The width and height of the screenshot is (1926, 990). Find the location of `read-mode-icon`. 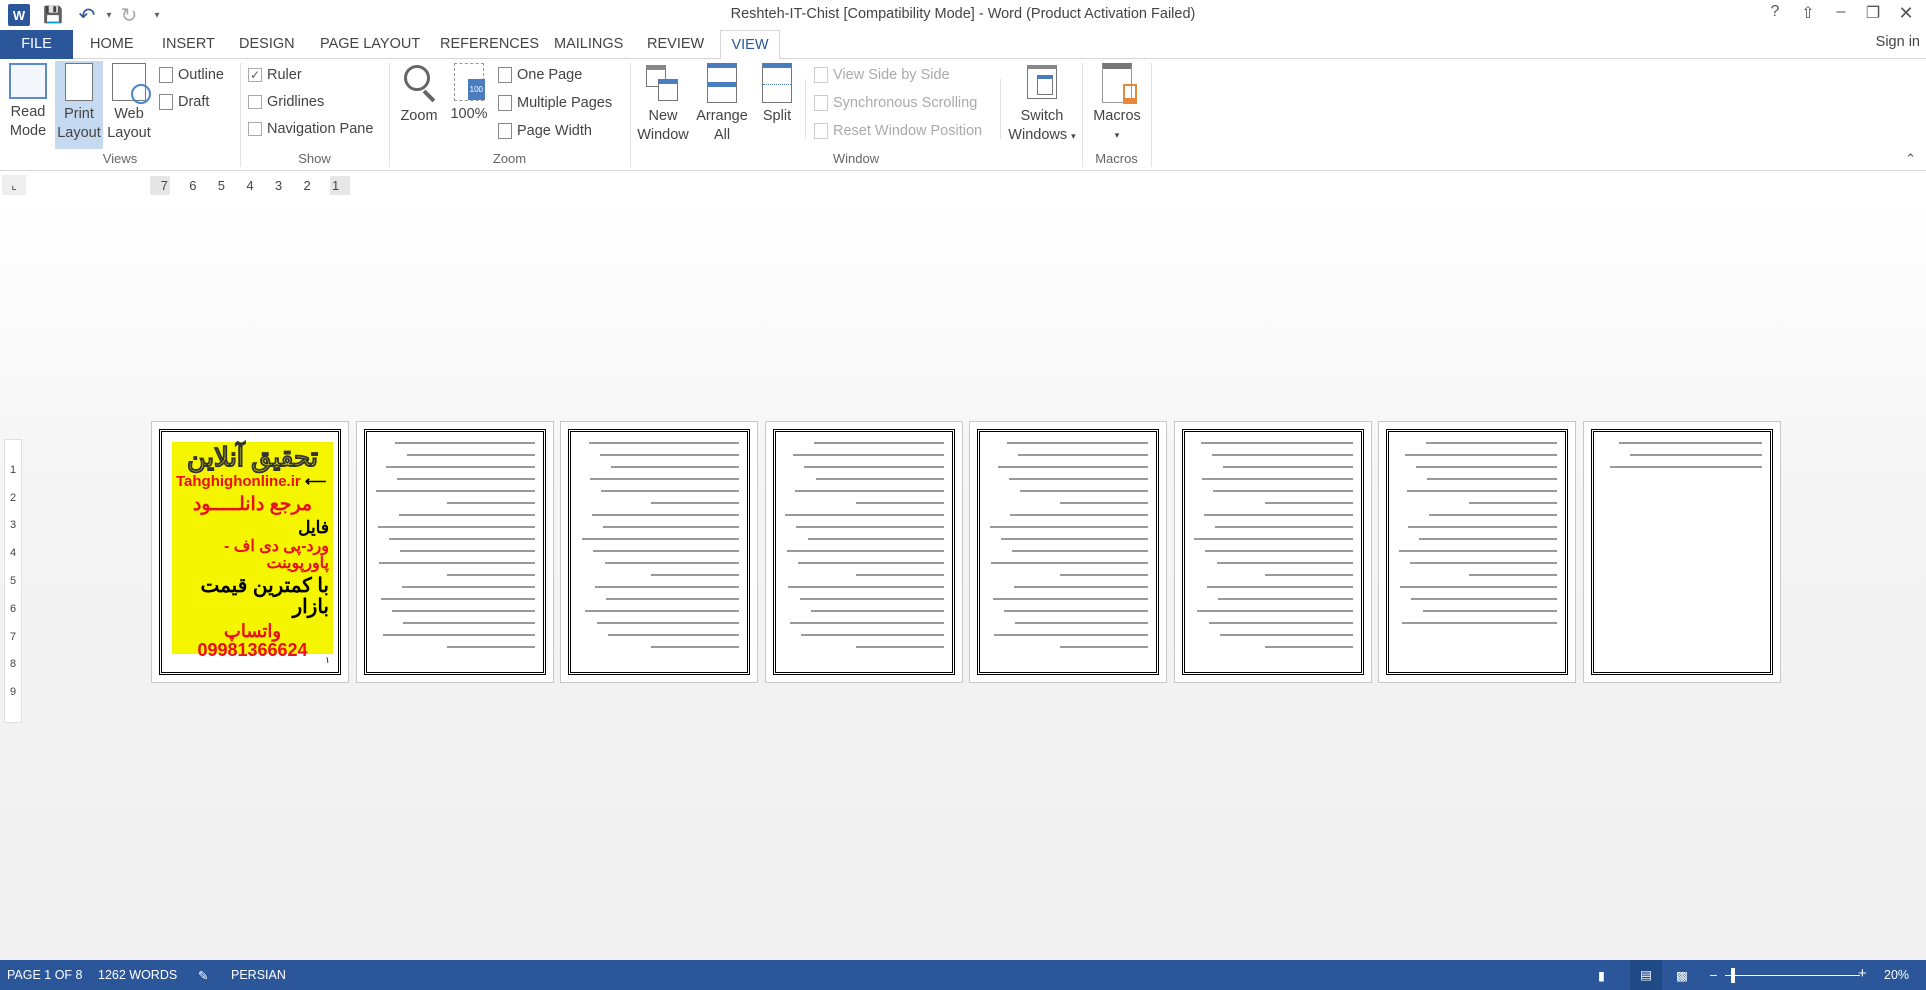

read-mode-icon is located at coordinates (28, 81).